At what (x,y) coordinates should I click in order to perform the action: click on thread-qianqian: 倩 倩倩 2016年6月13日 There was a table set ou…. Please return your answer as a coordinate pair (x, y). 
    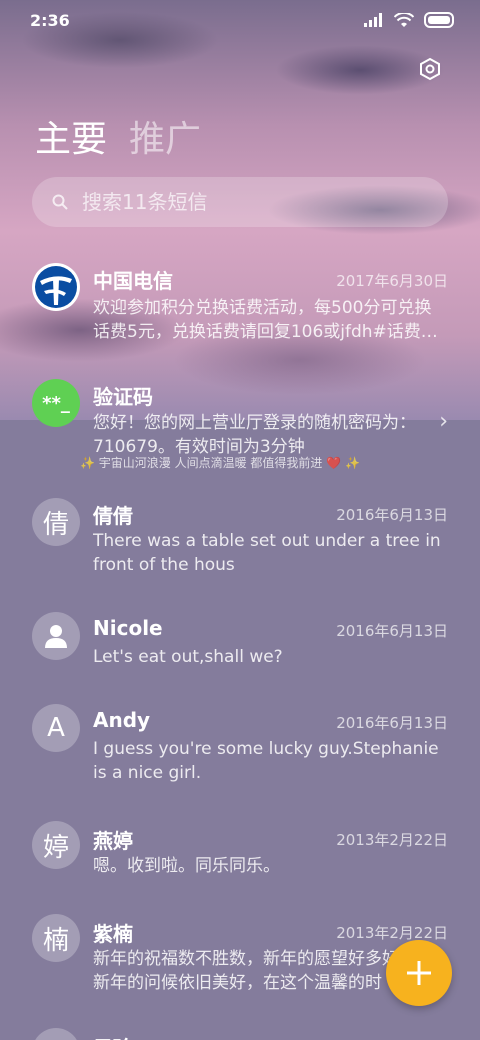
    Looking at the image, I should click on (240, 540).